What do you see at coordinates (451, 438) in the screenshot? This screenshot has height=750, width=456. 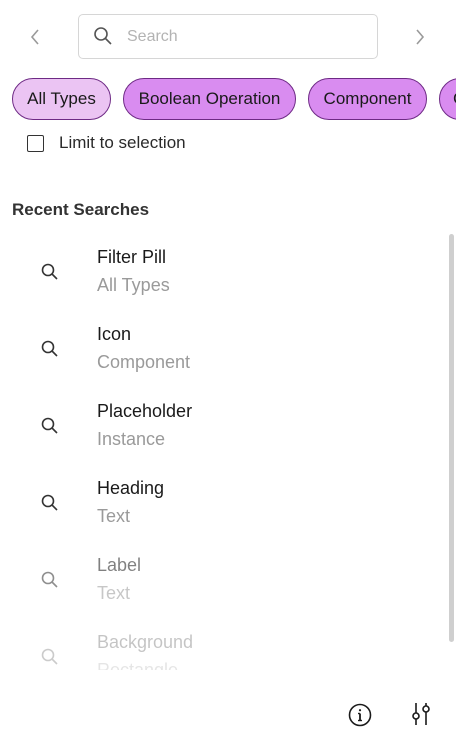 I see `list-scrollbar` at bounding box center [451, 438].